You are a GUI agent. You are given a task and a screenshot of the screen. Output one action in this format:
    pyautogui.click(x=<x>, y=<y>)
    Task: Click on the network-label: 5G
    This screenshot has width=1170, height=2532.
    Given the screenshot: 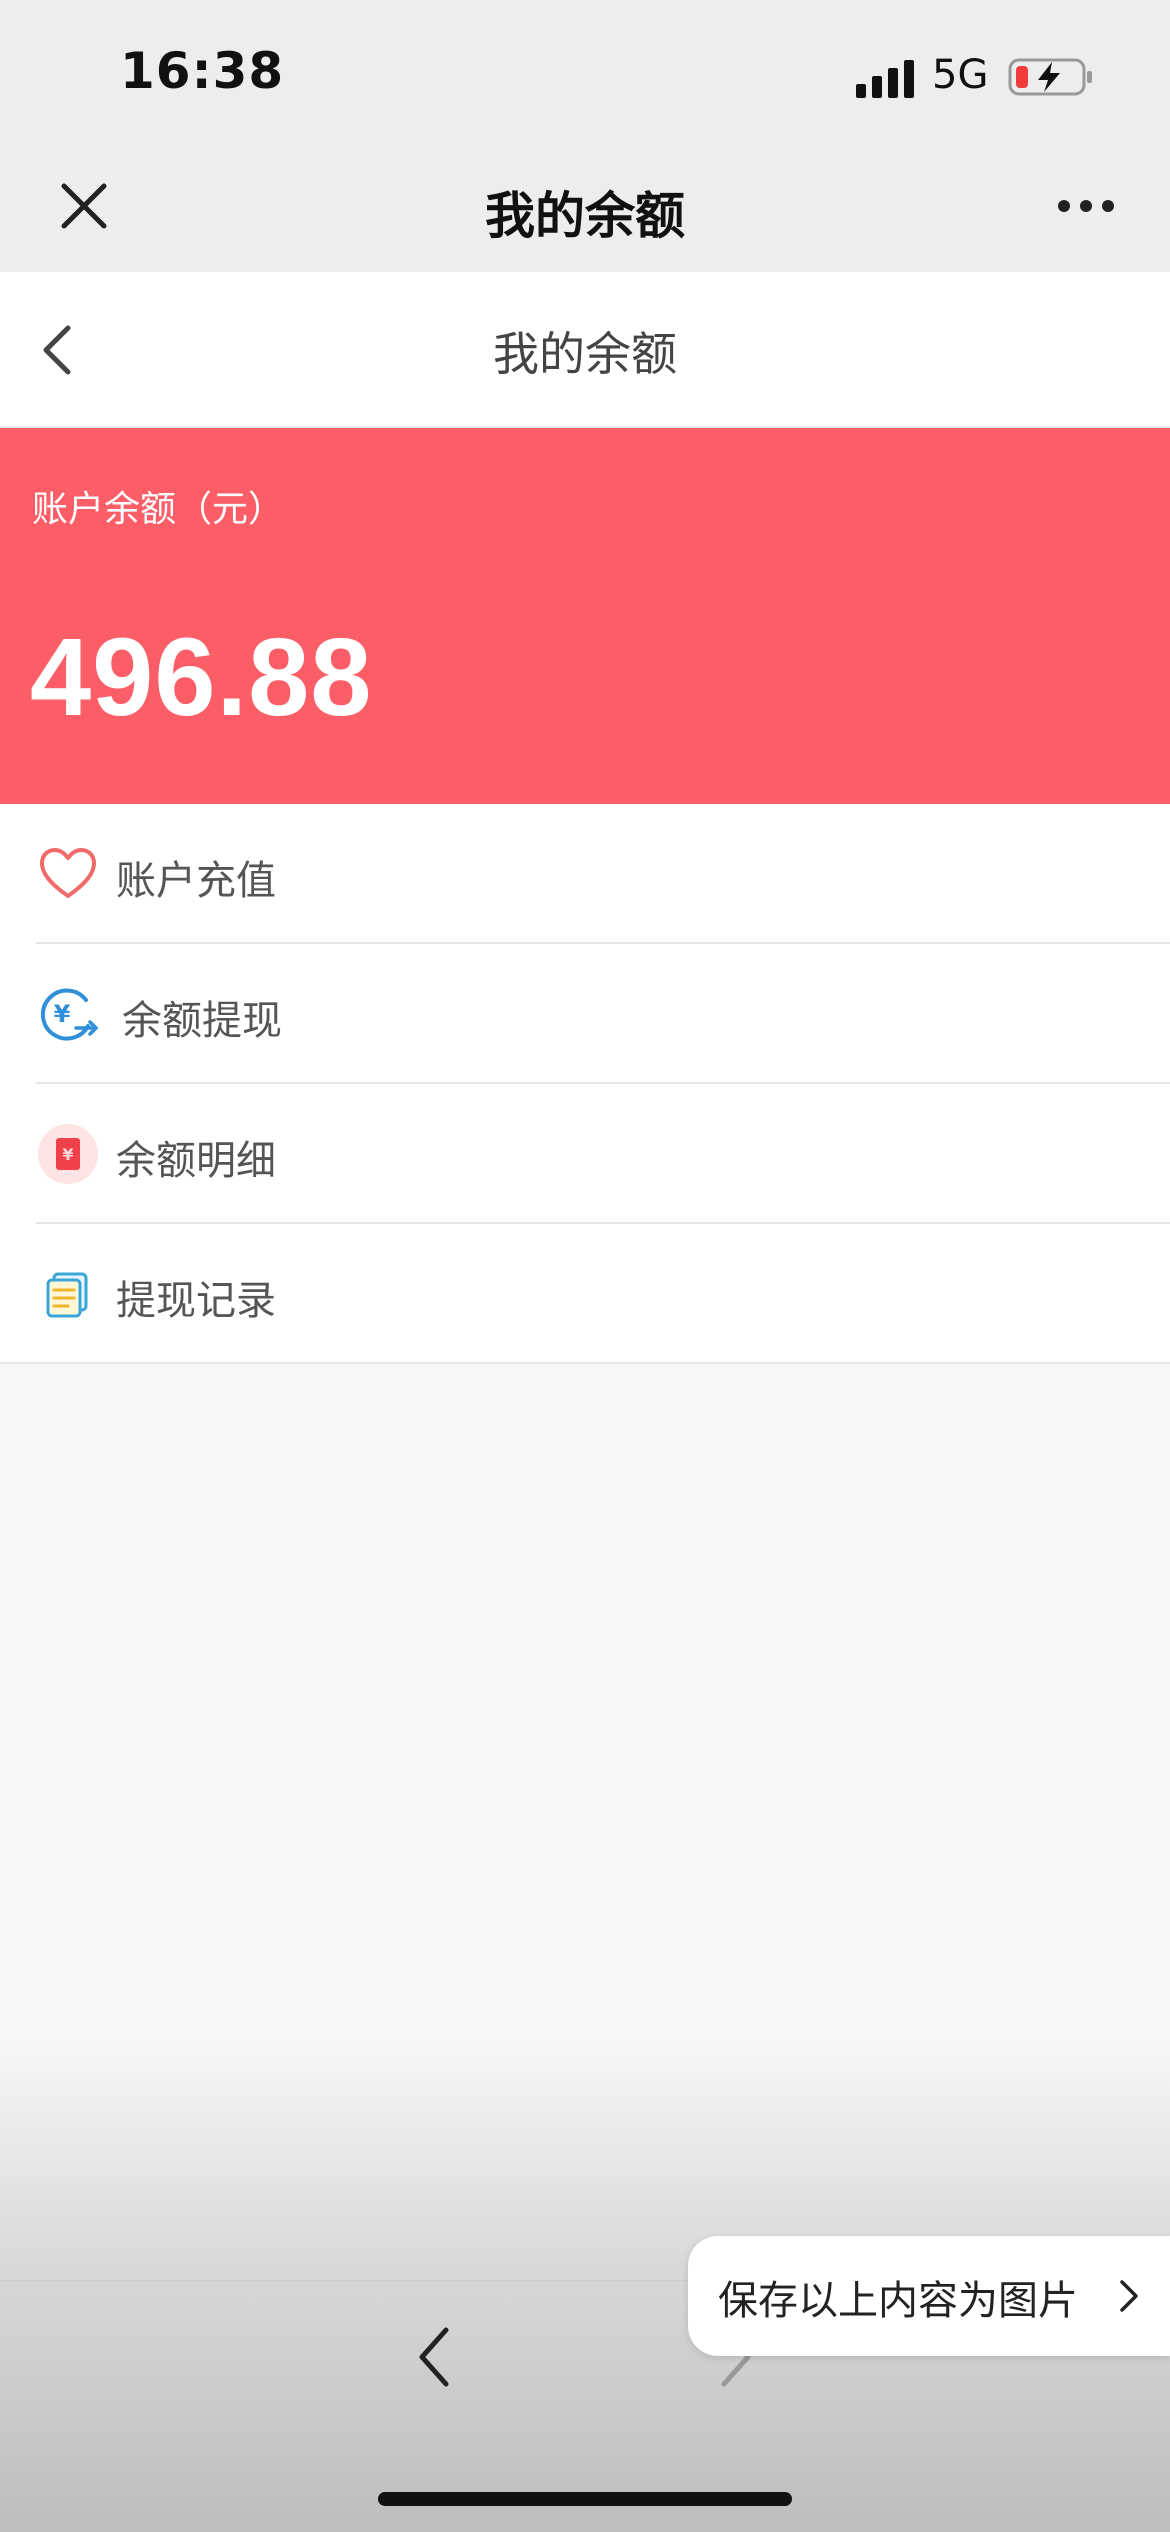 What is the action you would take?
    pyautogui.click(x=960, y=75)
    